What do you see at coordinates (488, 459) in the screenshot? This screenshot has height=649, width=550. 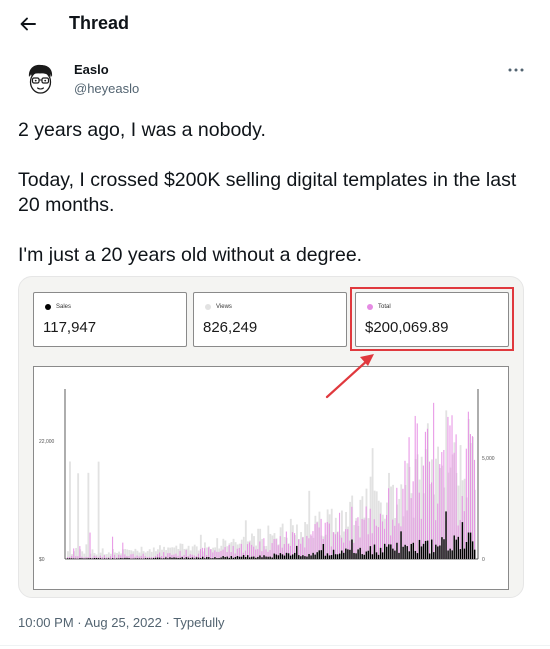 I see `right-tick-label: 5,000` at bounding box center [488, 459].